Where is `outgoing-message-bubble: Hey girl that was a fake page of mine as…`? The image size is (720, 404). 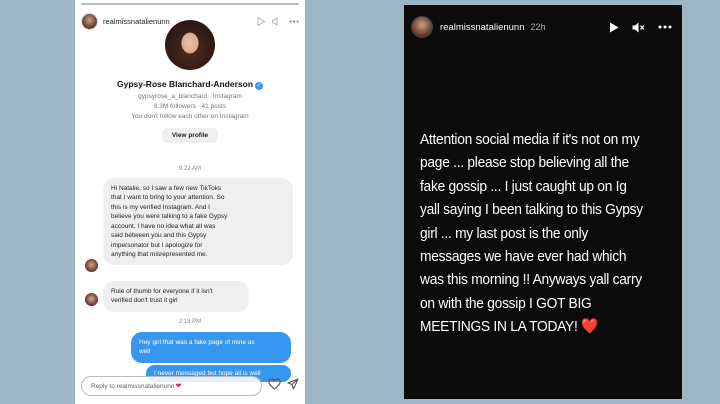 outgoing-message-bubble: Hey girl that was a fake page of mine as… is located at coordinates (211, 347).